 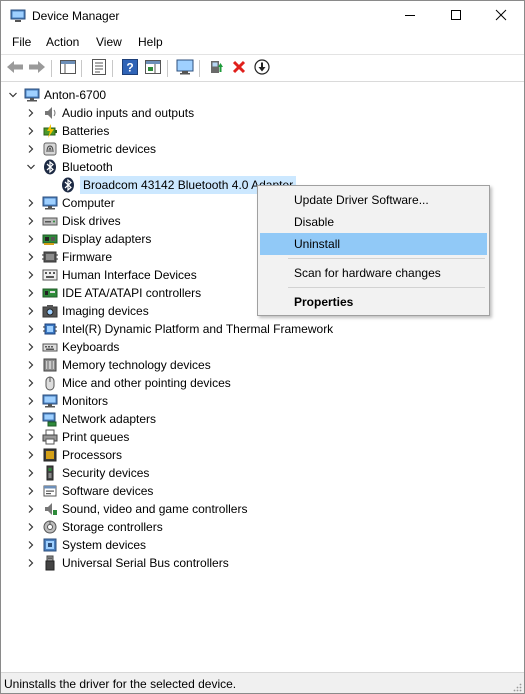 What do you see at coordinates (50, 473) in the screenshot?
I see `security-device-icon` at bounding box center [50, 473].